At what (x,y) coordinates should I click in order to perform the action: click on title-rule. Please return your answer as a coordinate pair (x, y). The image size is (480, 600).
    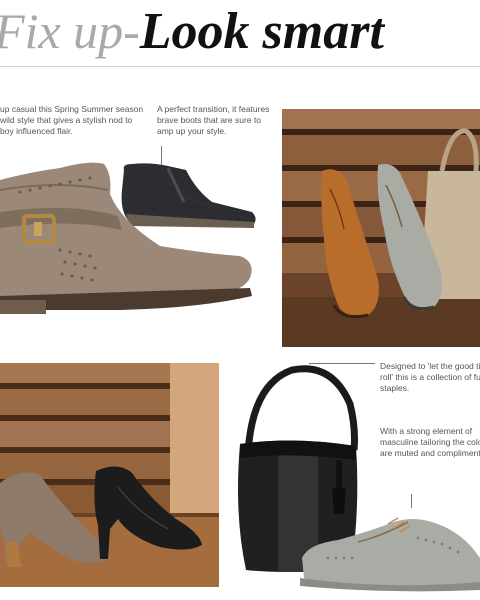
    Looking at the image, I should click on (240, 66).